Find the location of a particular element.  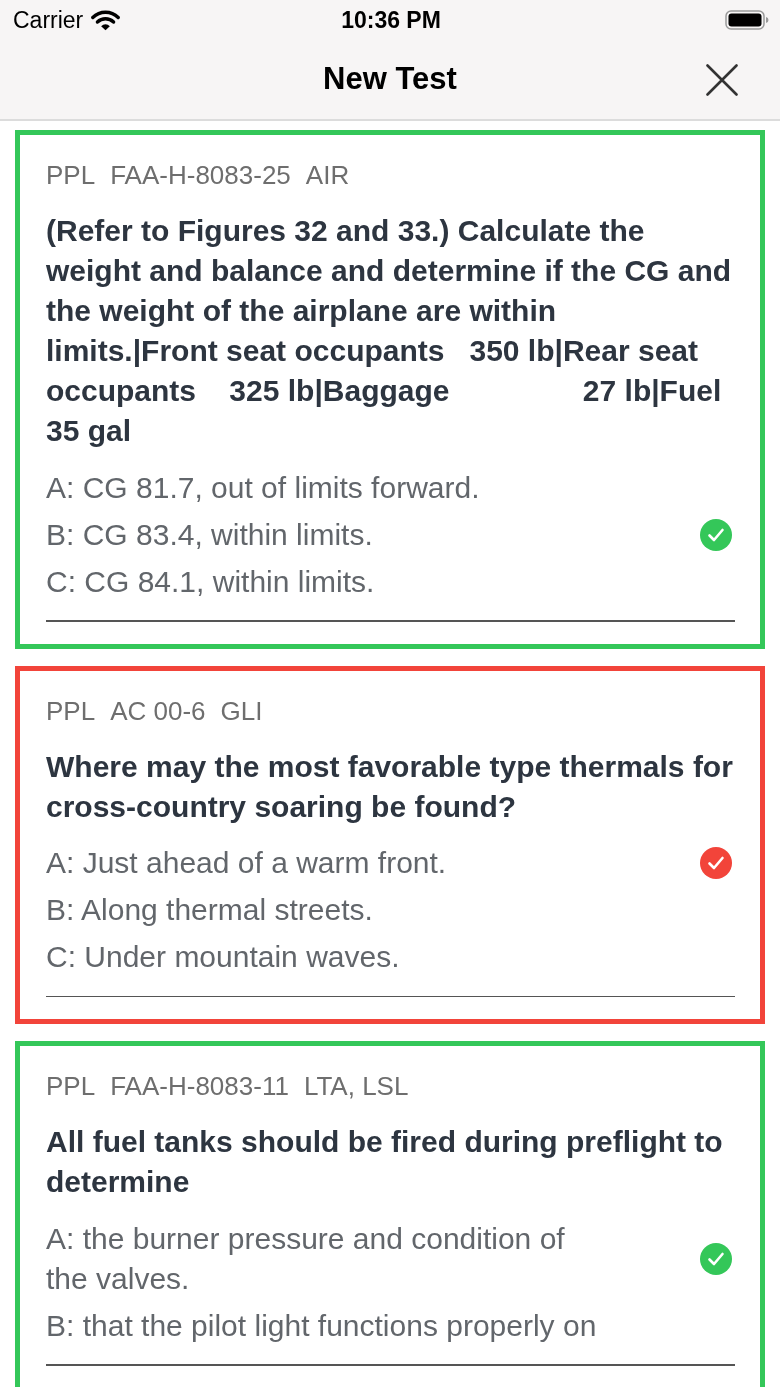

carrier-label: Carrier is located at coordinates (48, 20).